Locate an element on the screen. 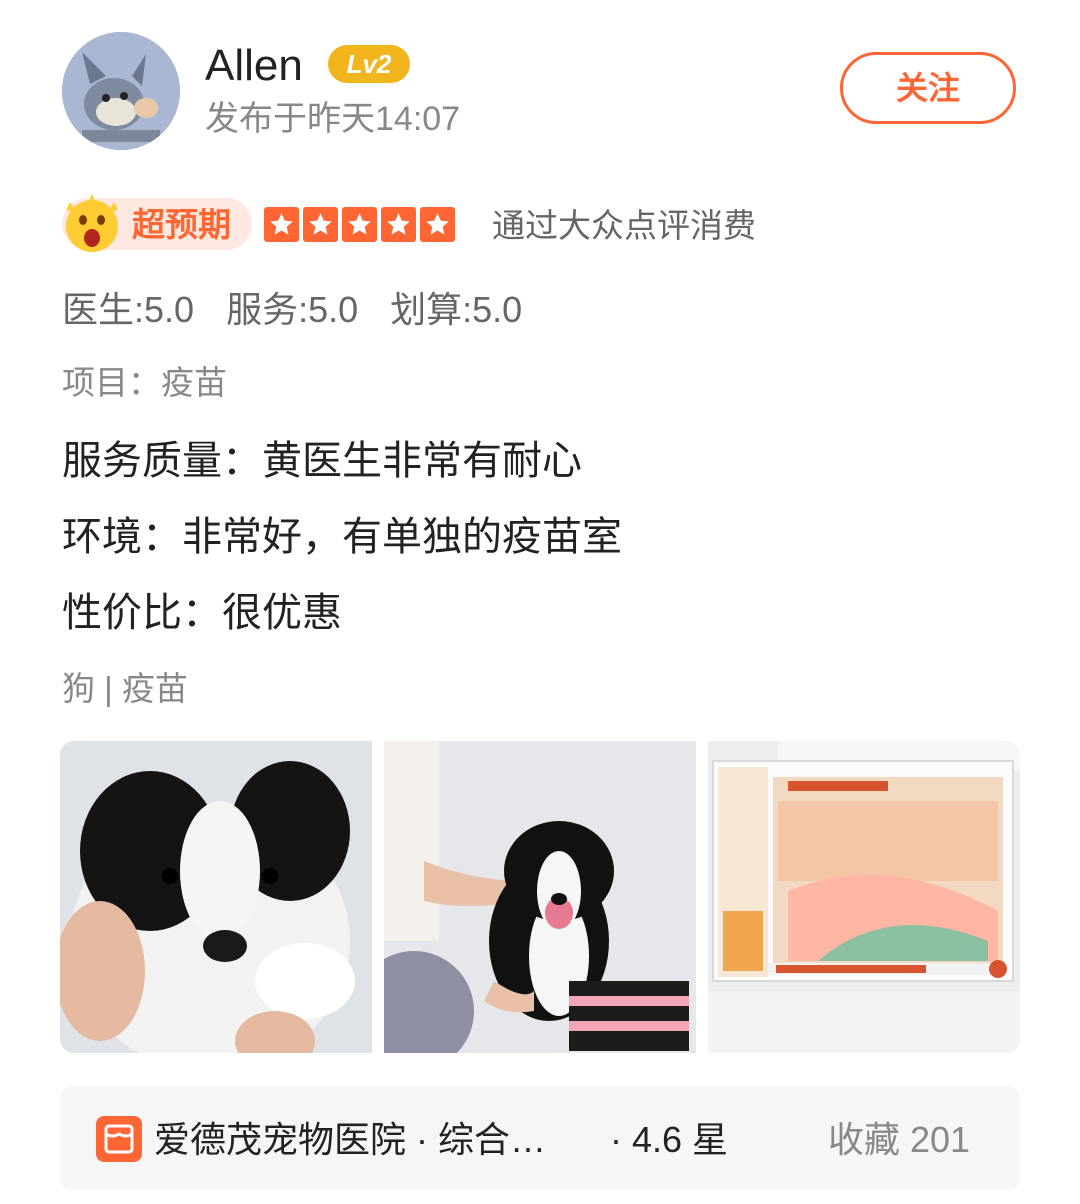  avatar is located at coordinates (121, 91).